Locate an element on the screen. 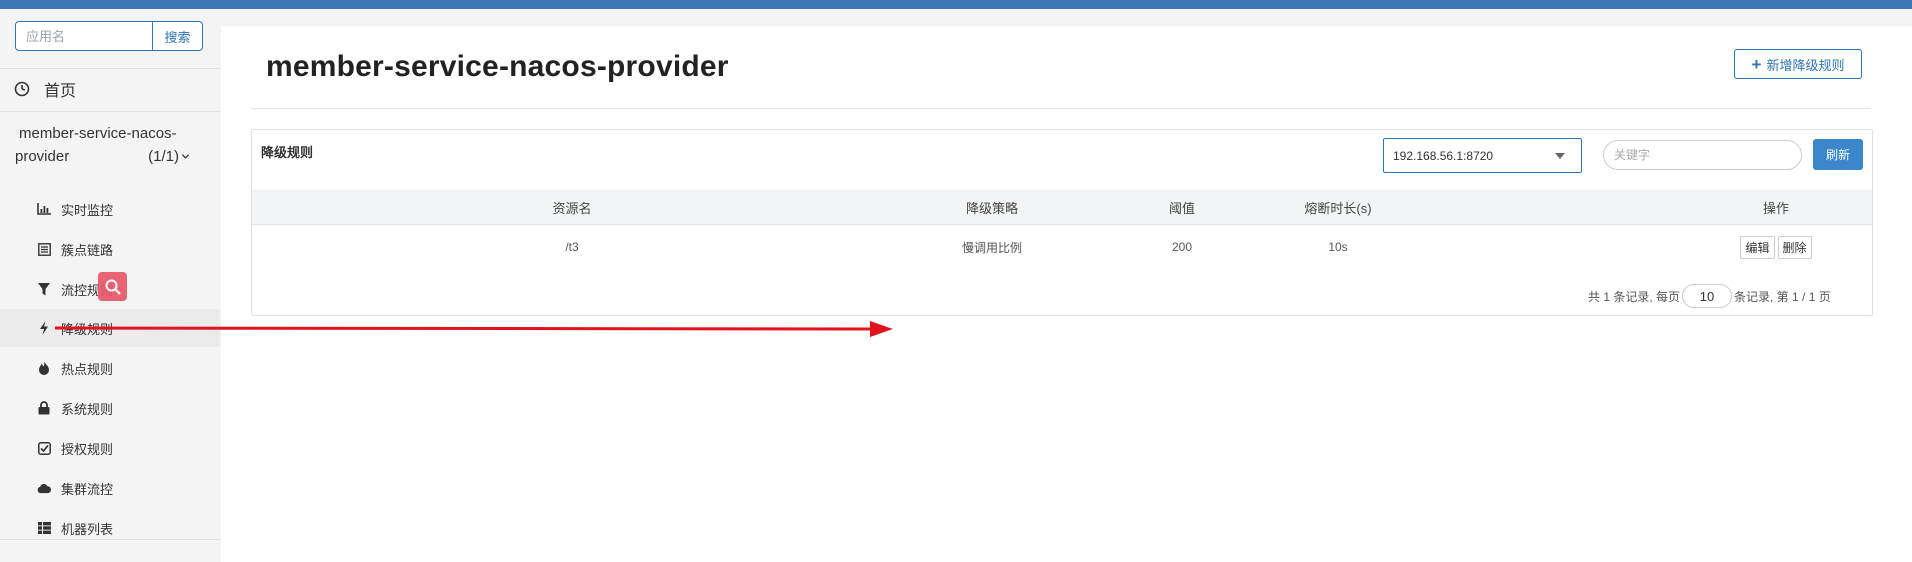 The height and width of the screenshot is (562, 1912). sidebar-item-auth-rules: 授权规则 is located at coordinates (110, 448).